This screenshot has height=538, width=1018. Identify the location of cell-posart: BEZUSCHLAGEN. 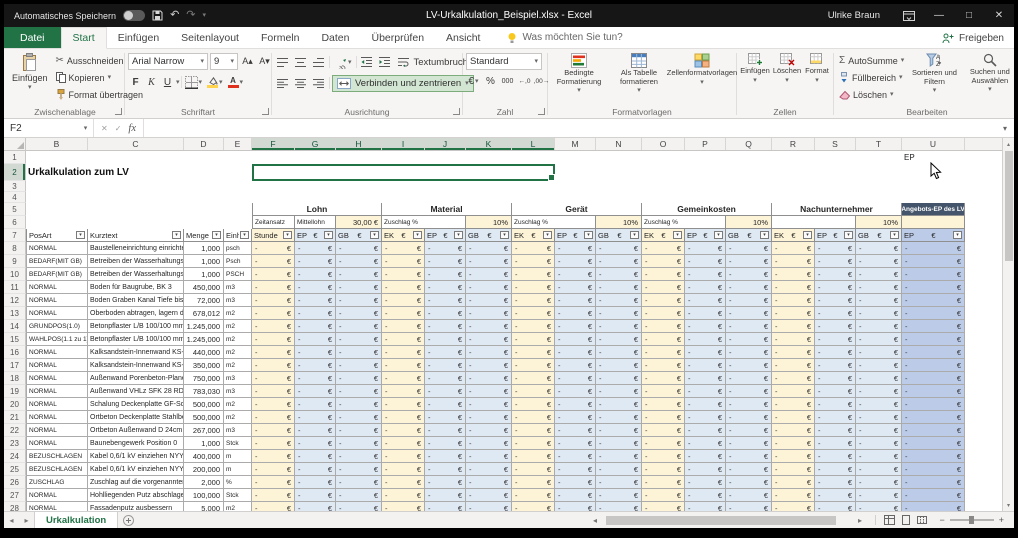
(57, 469).